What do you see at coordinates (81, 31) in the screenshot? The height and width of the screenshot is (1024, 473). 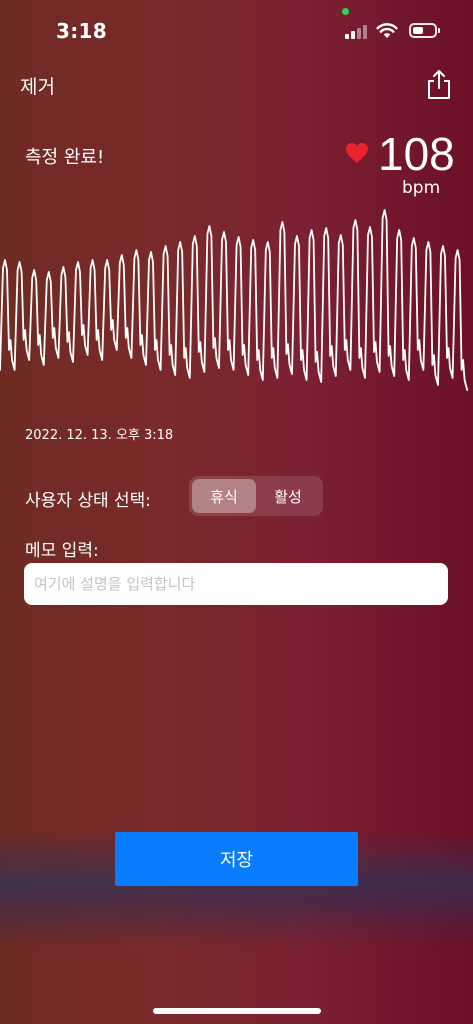 I see `status-time: 3:18` at bounding box center [81, 31].